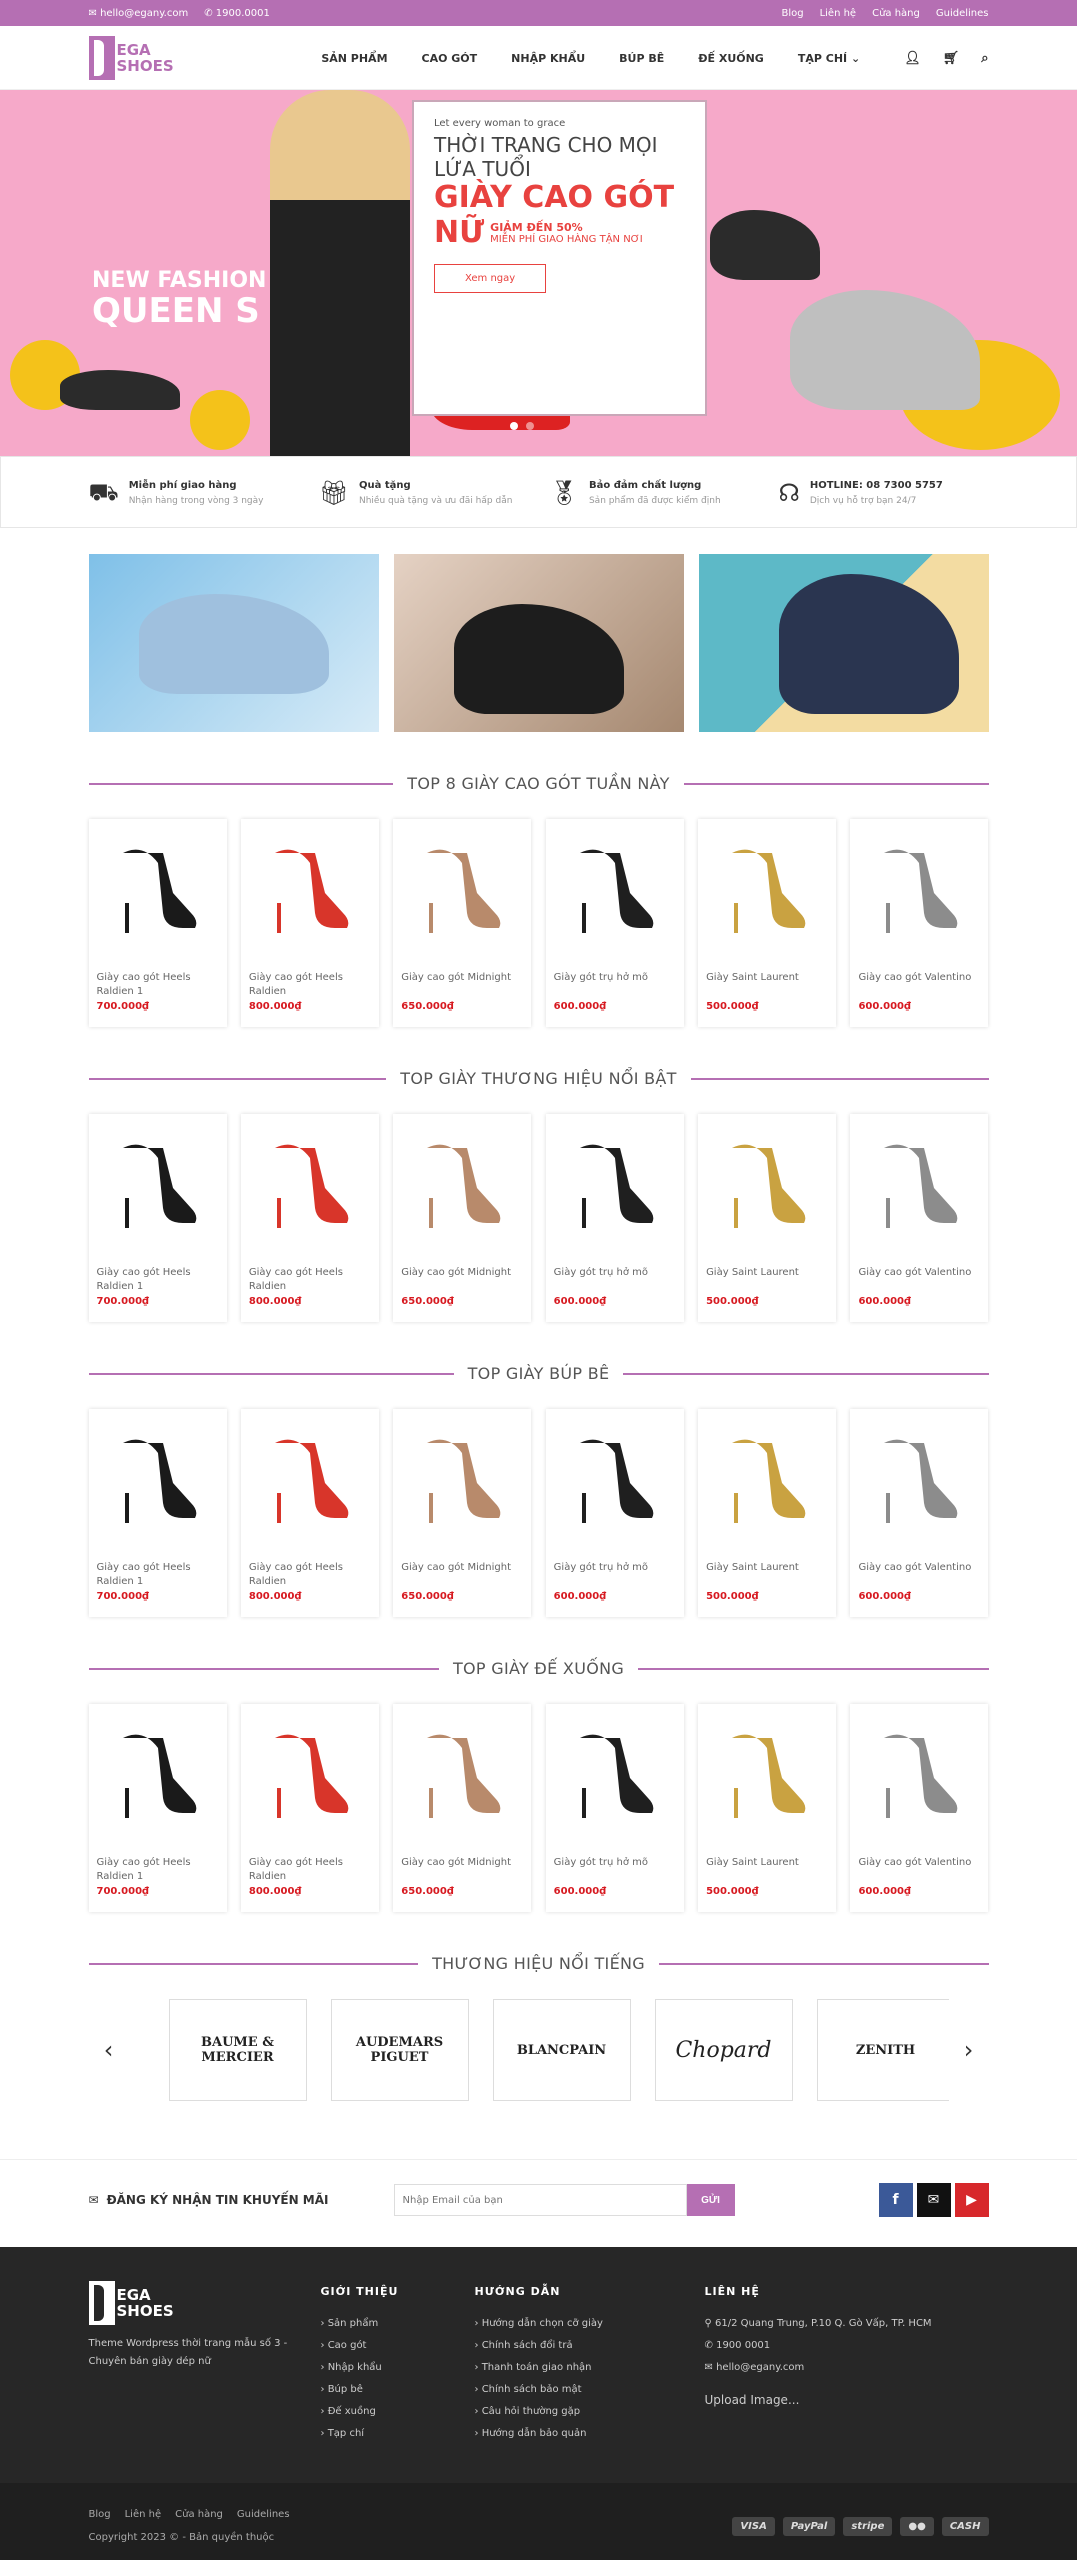  Describe the element at coordinates (895, 2200) in the screenshot. I see `facebook-icon: f` at that location.